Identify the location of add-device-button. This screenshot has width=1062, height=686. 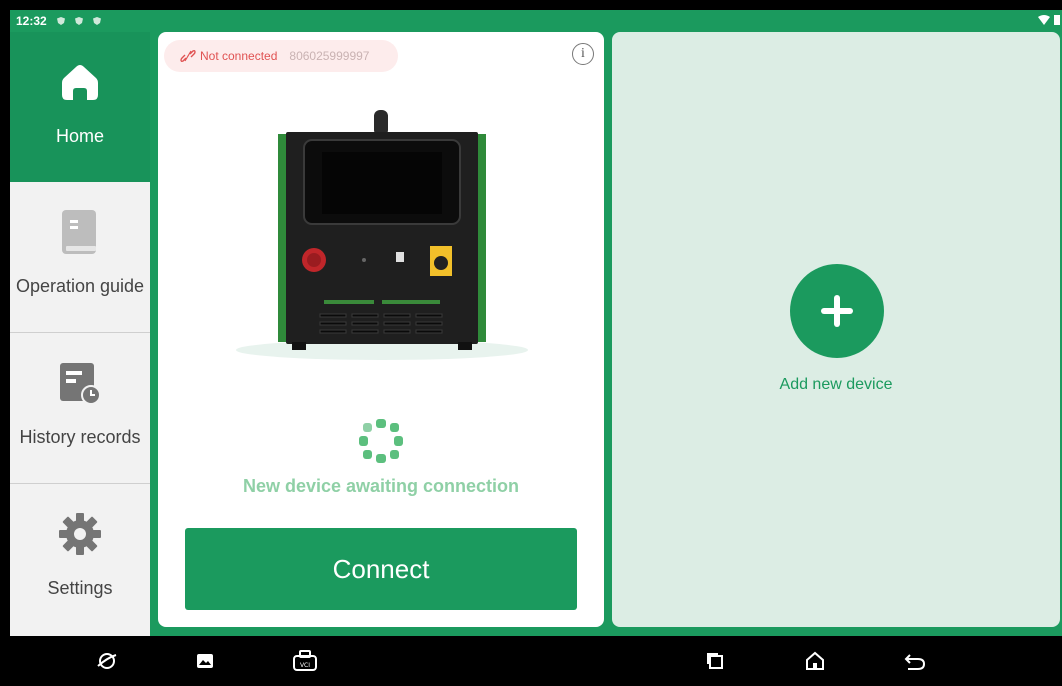
(837, 311).